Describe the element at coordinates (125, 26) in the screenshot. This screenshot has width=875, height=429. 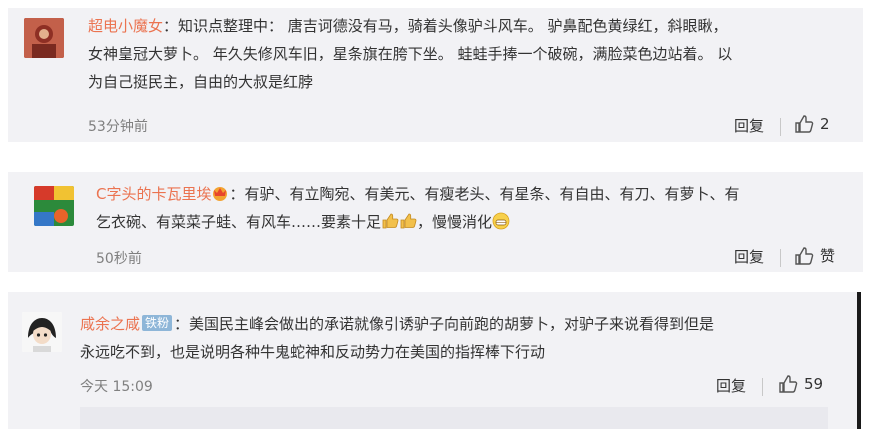
I see `username-link: 超电小魔女` at that location.